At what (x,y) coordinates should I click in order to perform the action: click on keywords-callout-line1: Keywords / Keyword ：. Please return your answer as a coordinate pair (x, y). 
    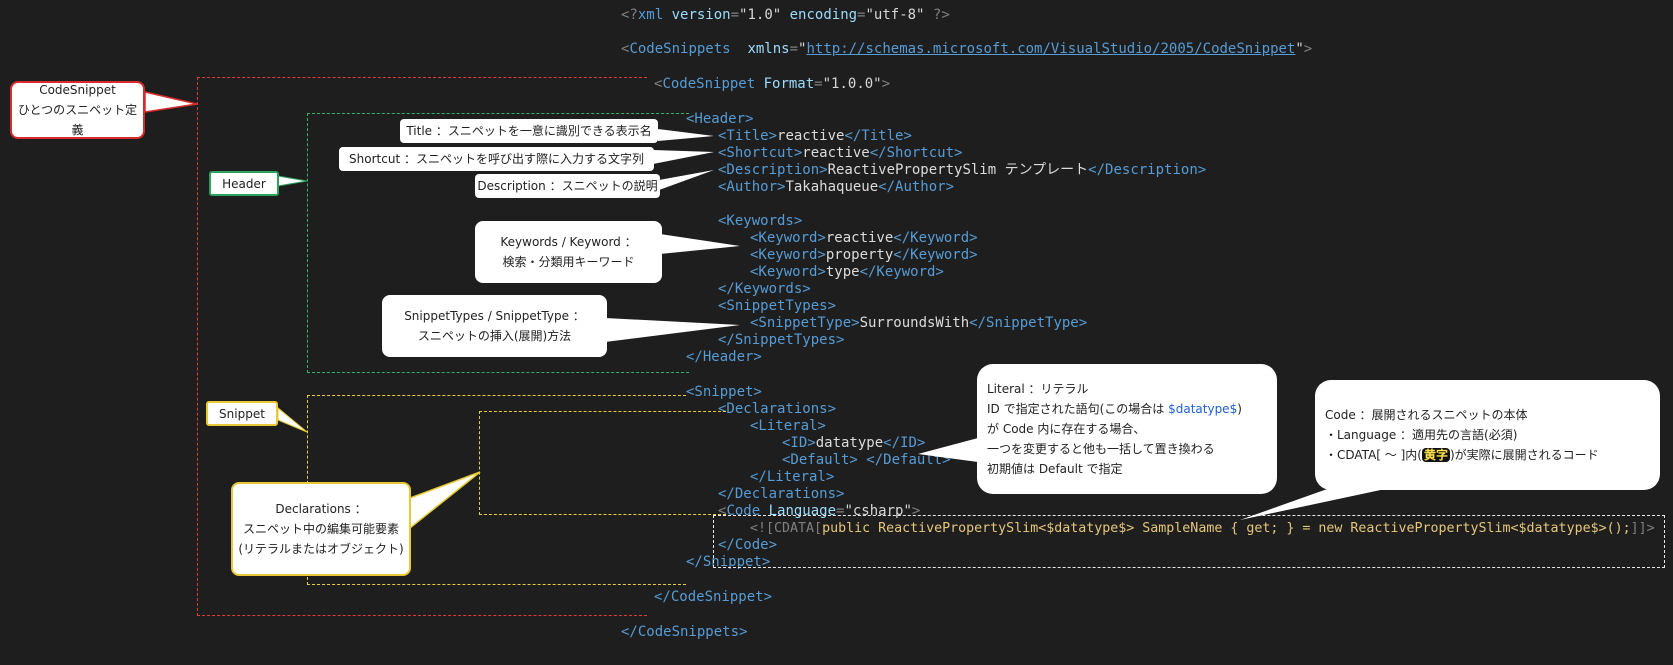
    Looking at the image, I should click on (568, 242).